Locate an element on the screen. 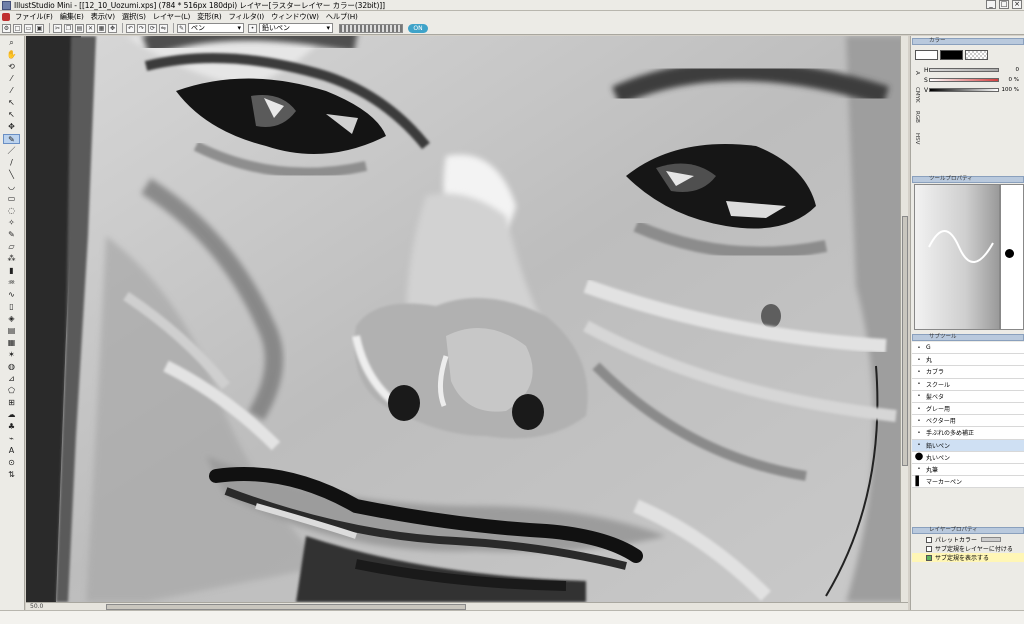  subtool-item: • 髪ベタ is located at coordinates (968, 396).